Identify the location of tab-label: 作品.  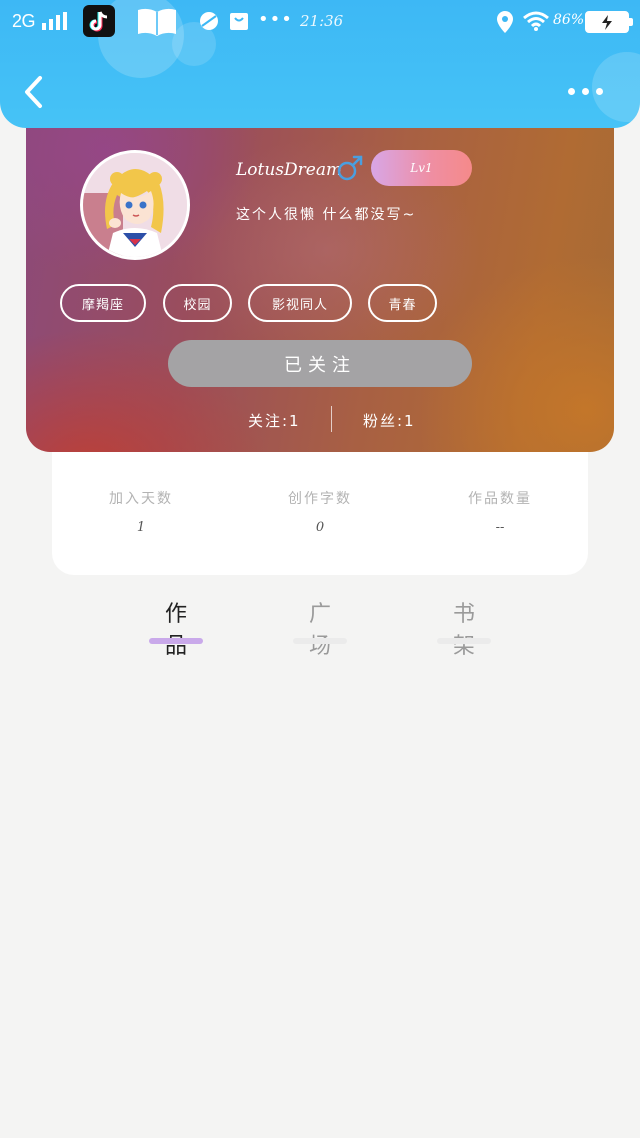
(178, 630).